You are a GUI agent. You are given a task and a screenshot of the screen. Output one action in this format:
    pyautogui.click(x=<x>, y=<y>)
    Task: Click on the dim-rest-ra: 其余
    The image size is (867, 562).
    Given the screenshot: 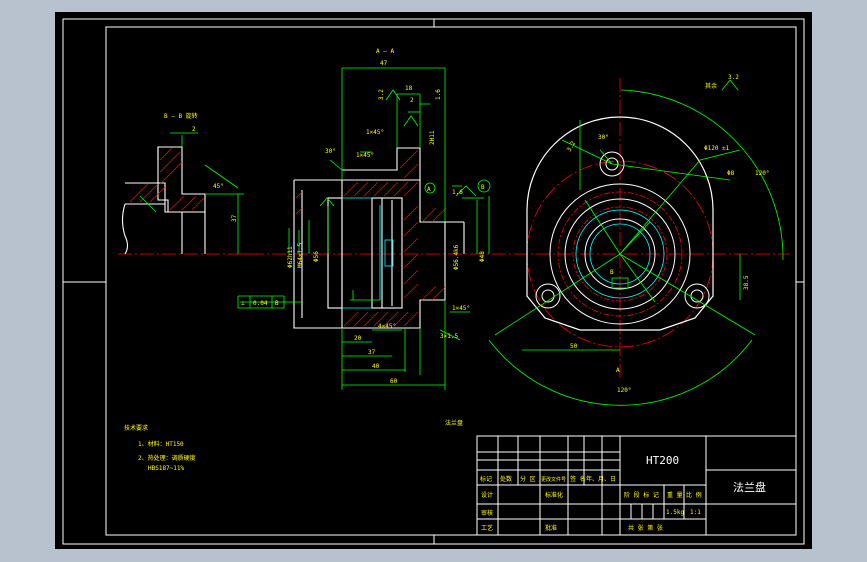 What is the action you would take?
    pyautogui.click(x=711, y=86)
    